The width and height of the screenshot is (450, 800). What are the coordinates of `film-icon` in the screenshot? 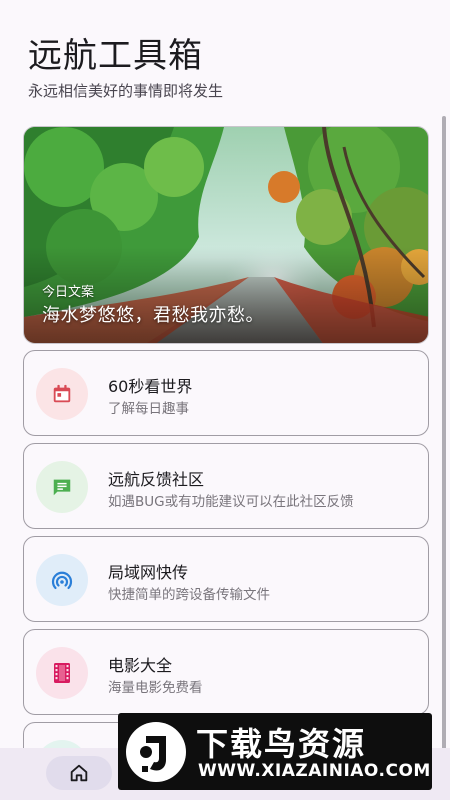 It's located at (62, 673).